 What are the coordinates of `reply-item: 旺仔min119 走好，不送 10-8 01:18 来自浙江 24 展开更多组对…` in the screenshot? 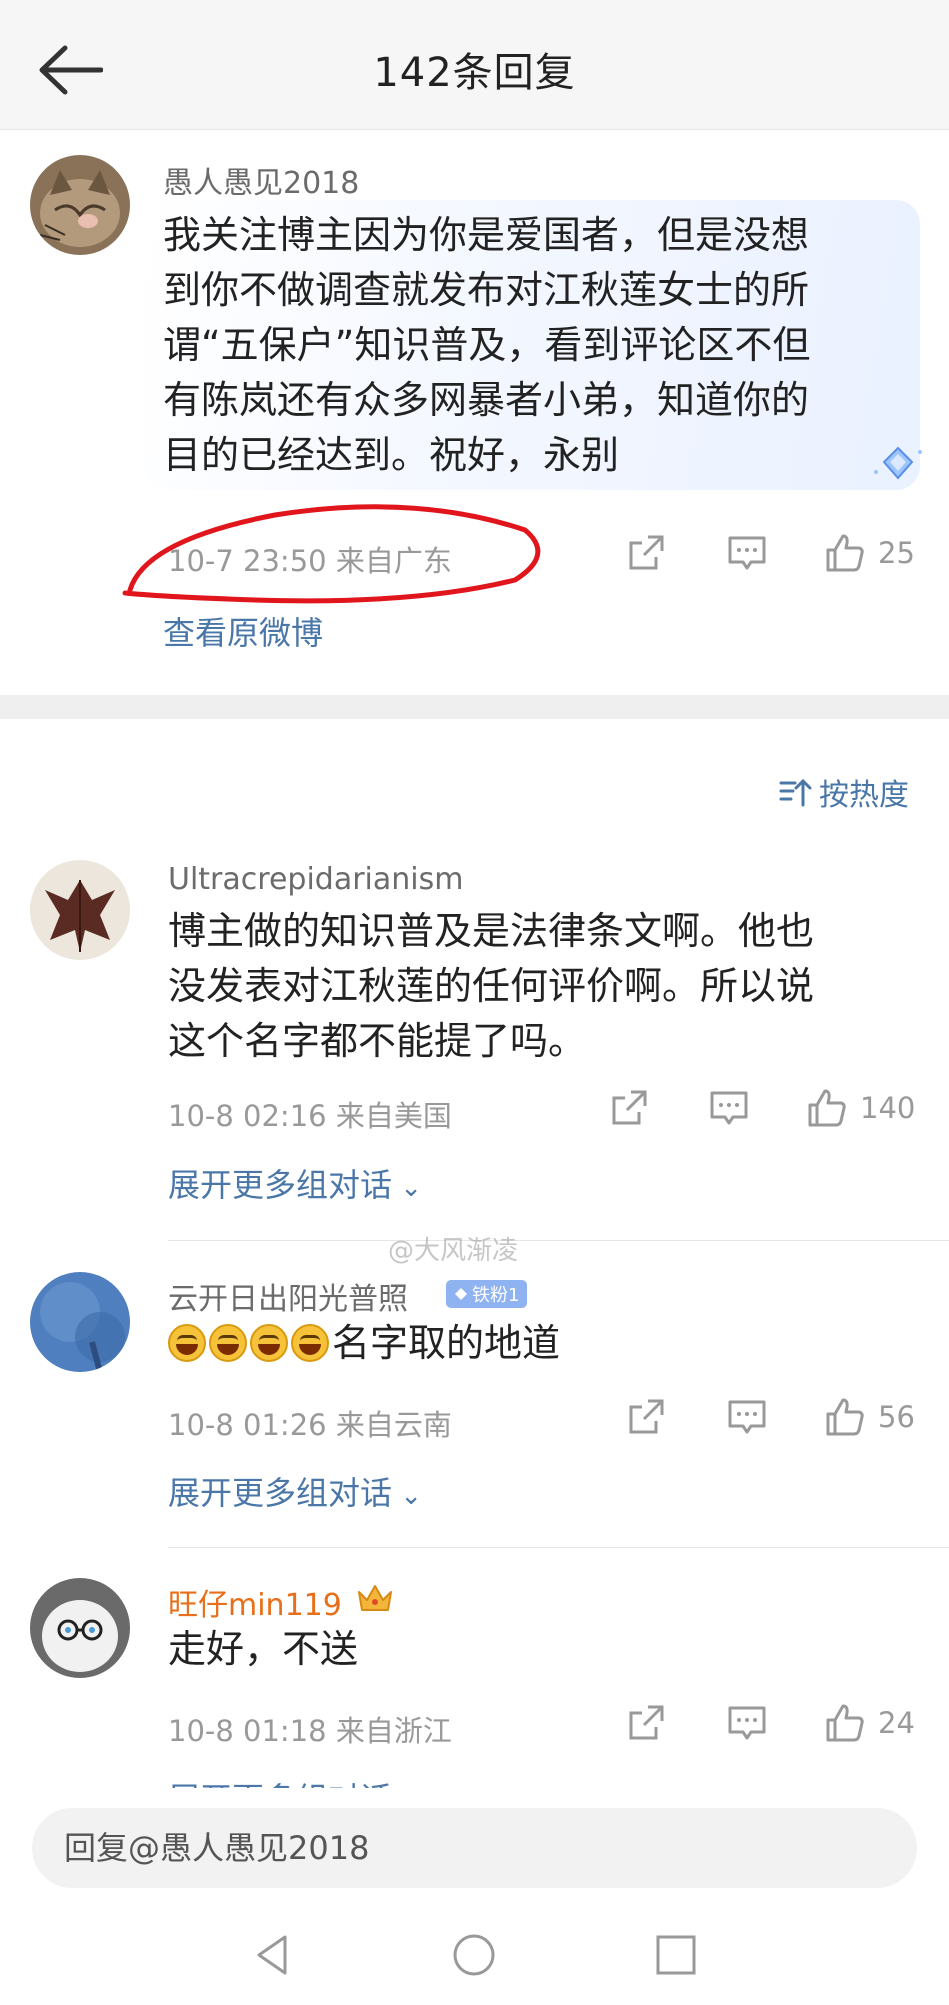 It's located at (474, 1683).